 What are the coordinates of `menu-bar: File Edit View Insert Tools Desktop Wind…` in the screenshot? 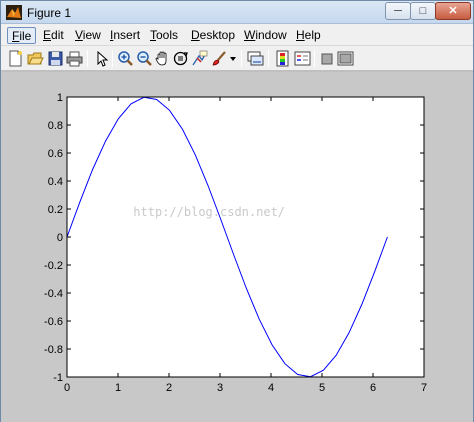 It's located at (237, 35).